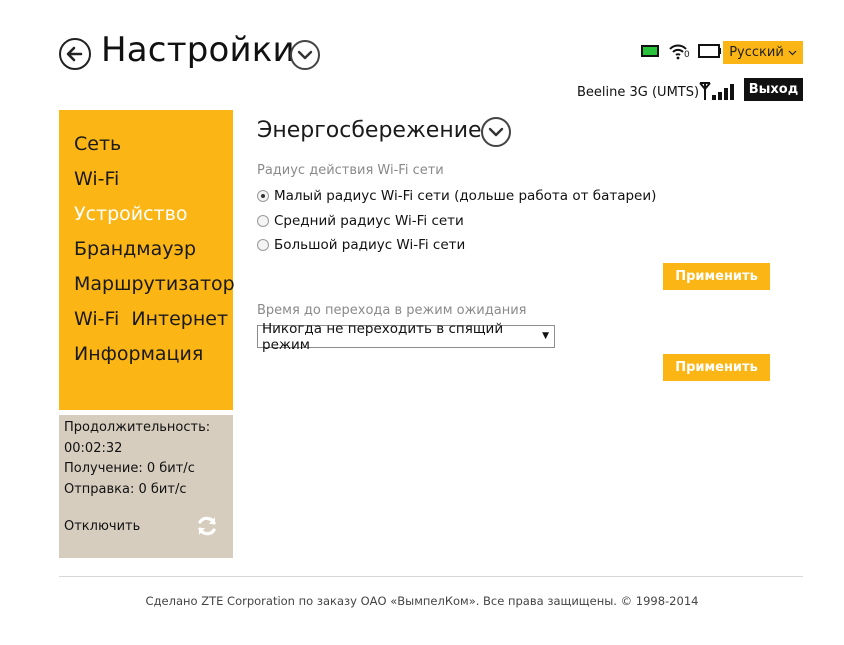  Describe the element at coordinates (102, 526) in the screenshot. I see `disconnect-link: Отключить` at that location.